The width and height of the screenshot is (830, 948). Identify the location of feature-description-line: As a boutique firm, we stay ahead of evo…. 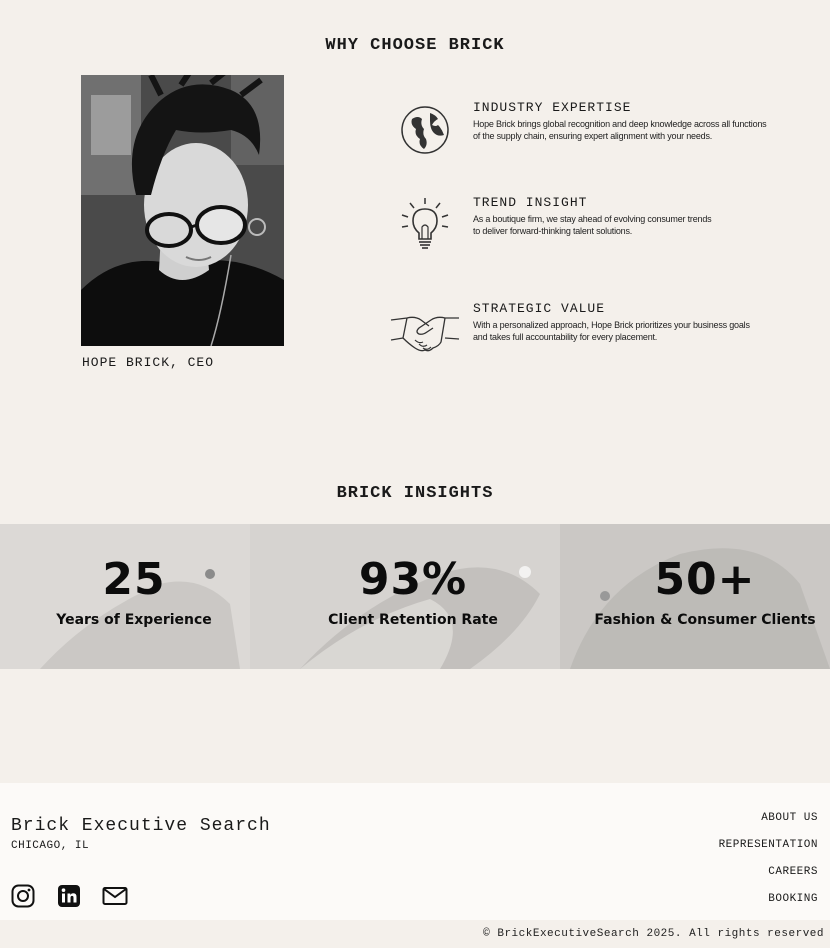
(592, 219).